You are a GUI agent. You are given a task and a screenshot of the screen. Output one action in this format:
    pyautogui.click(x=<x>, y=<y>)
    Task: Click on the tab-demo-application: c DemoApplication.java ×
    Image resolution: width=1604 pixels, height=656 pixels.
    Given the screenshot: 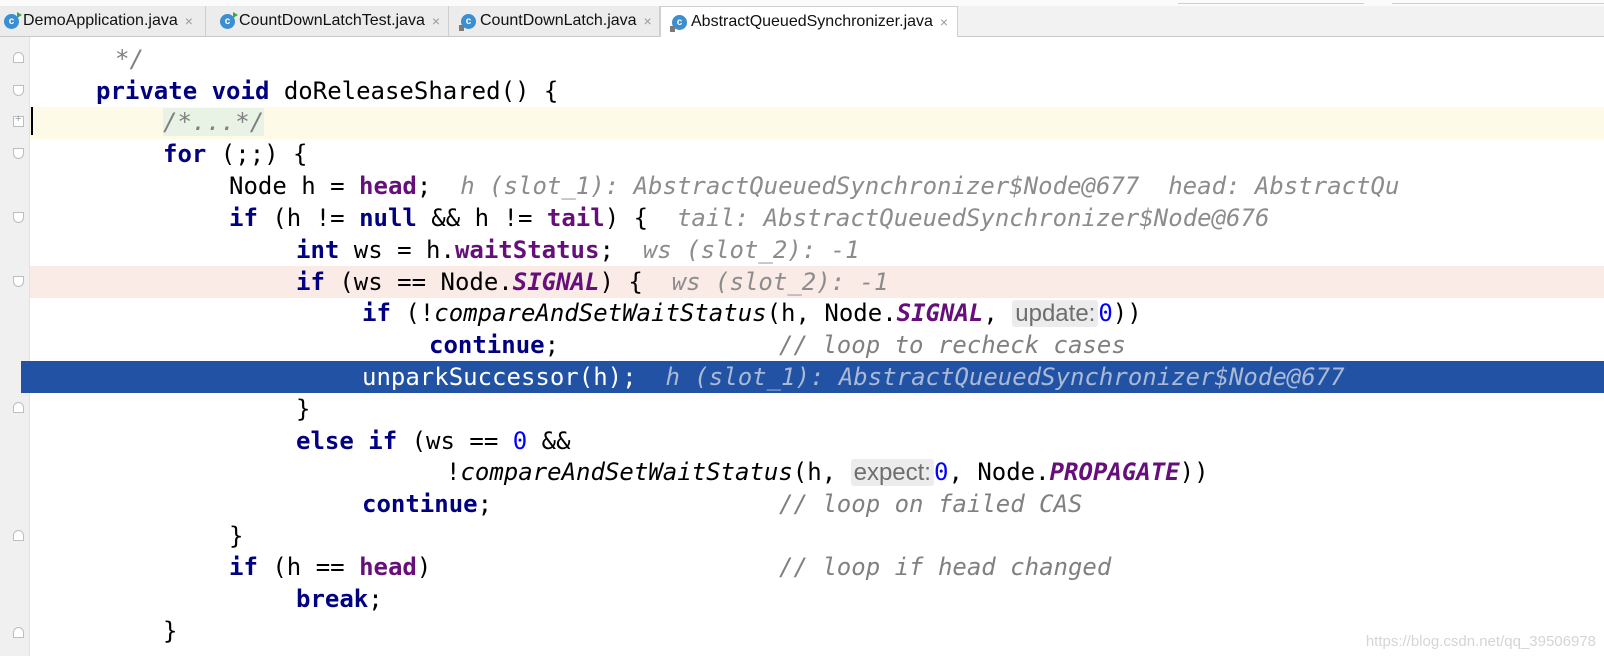 What is the action you would take?
    pyautogui.click(x=103, y=21)
    